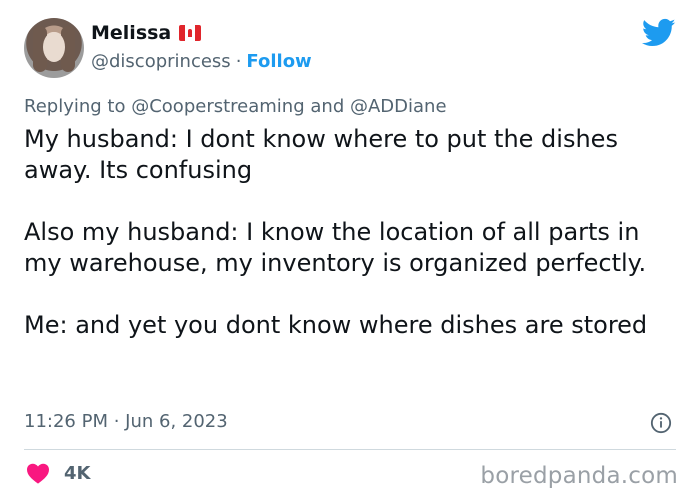  I want to click on canada-flag-icon, so click(190, 33).